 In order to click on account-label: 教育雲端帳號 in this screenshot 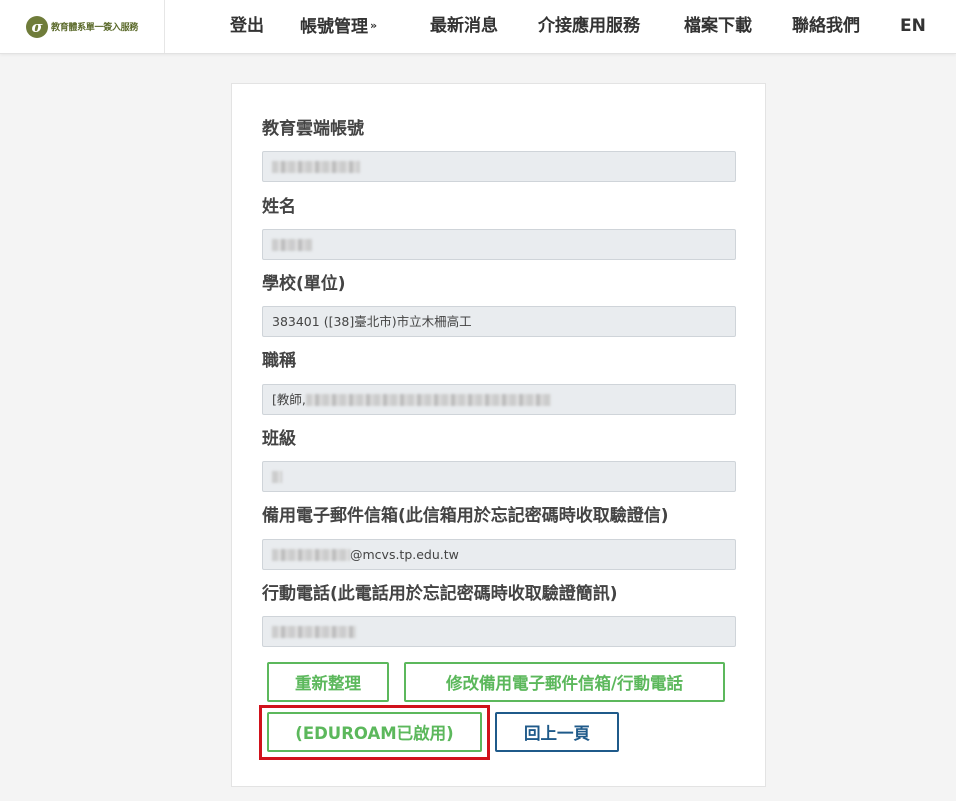, I will do `click(313, 129)`.